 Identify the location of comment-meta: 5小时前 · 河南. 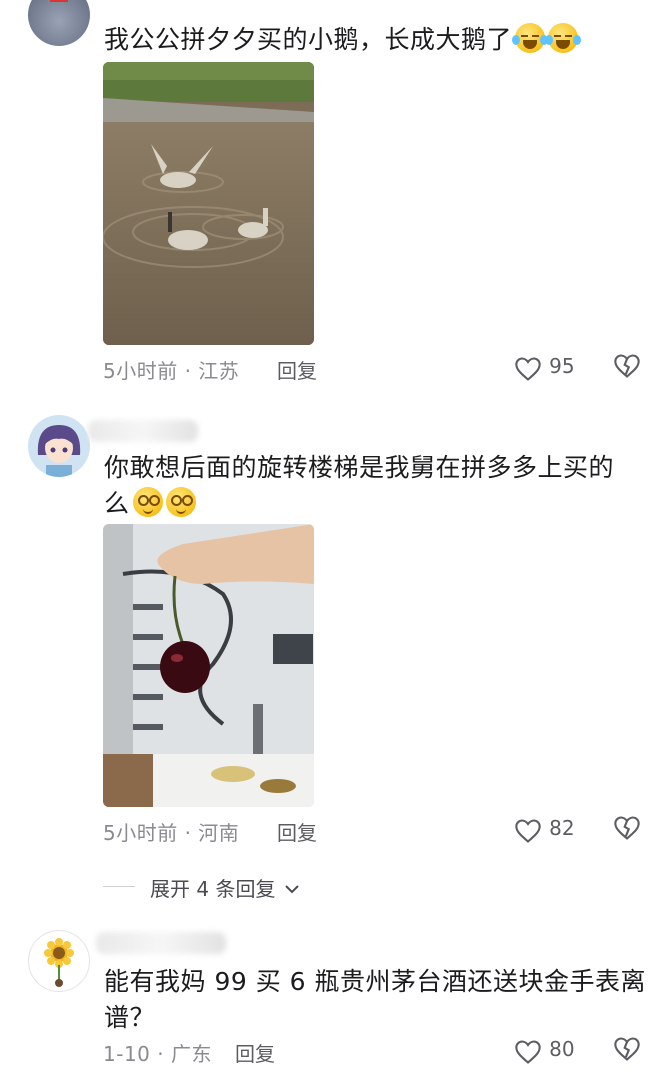
(171, 833).